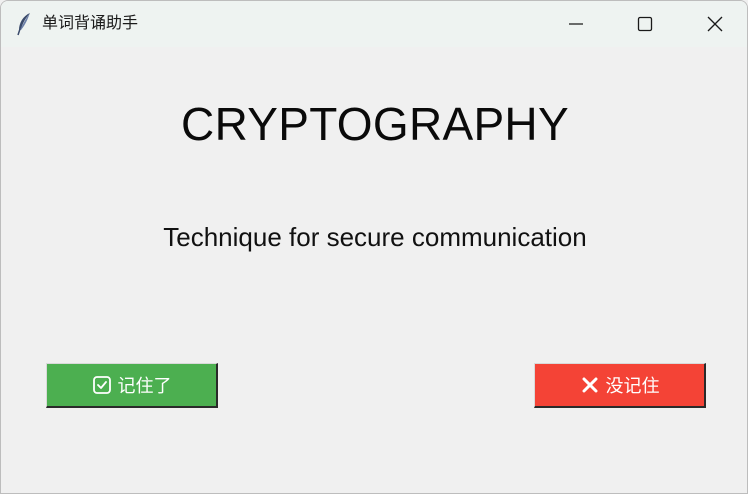 The image size is (748, 494). What do you see at coordinates (90, 22) in the screenshot?
I see `window-title: 单词背诵助手` at bounding box center [90, 22].